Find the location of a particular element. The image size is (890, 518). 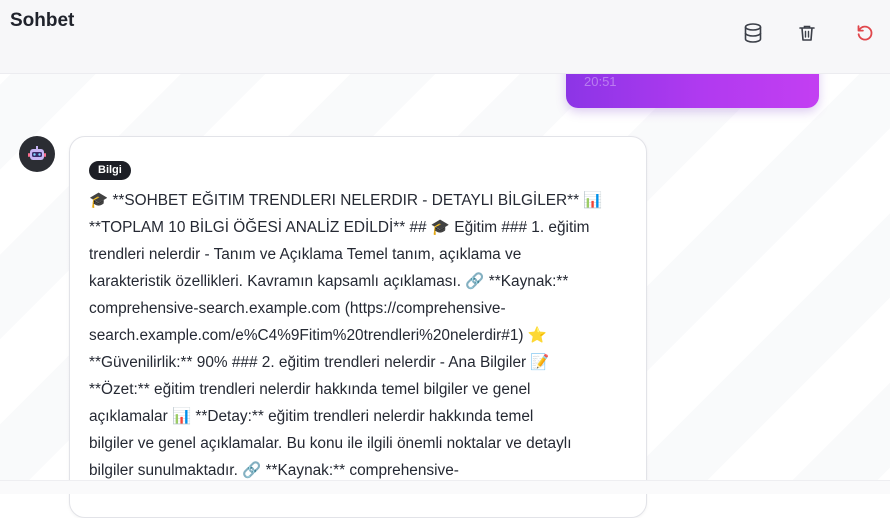

info-badge: Bilgi is located at coordinates (110, 170).